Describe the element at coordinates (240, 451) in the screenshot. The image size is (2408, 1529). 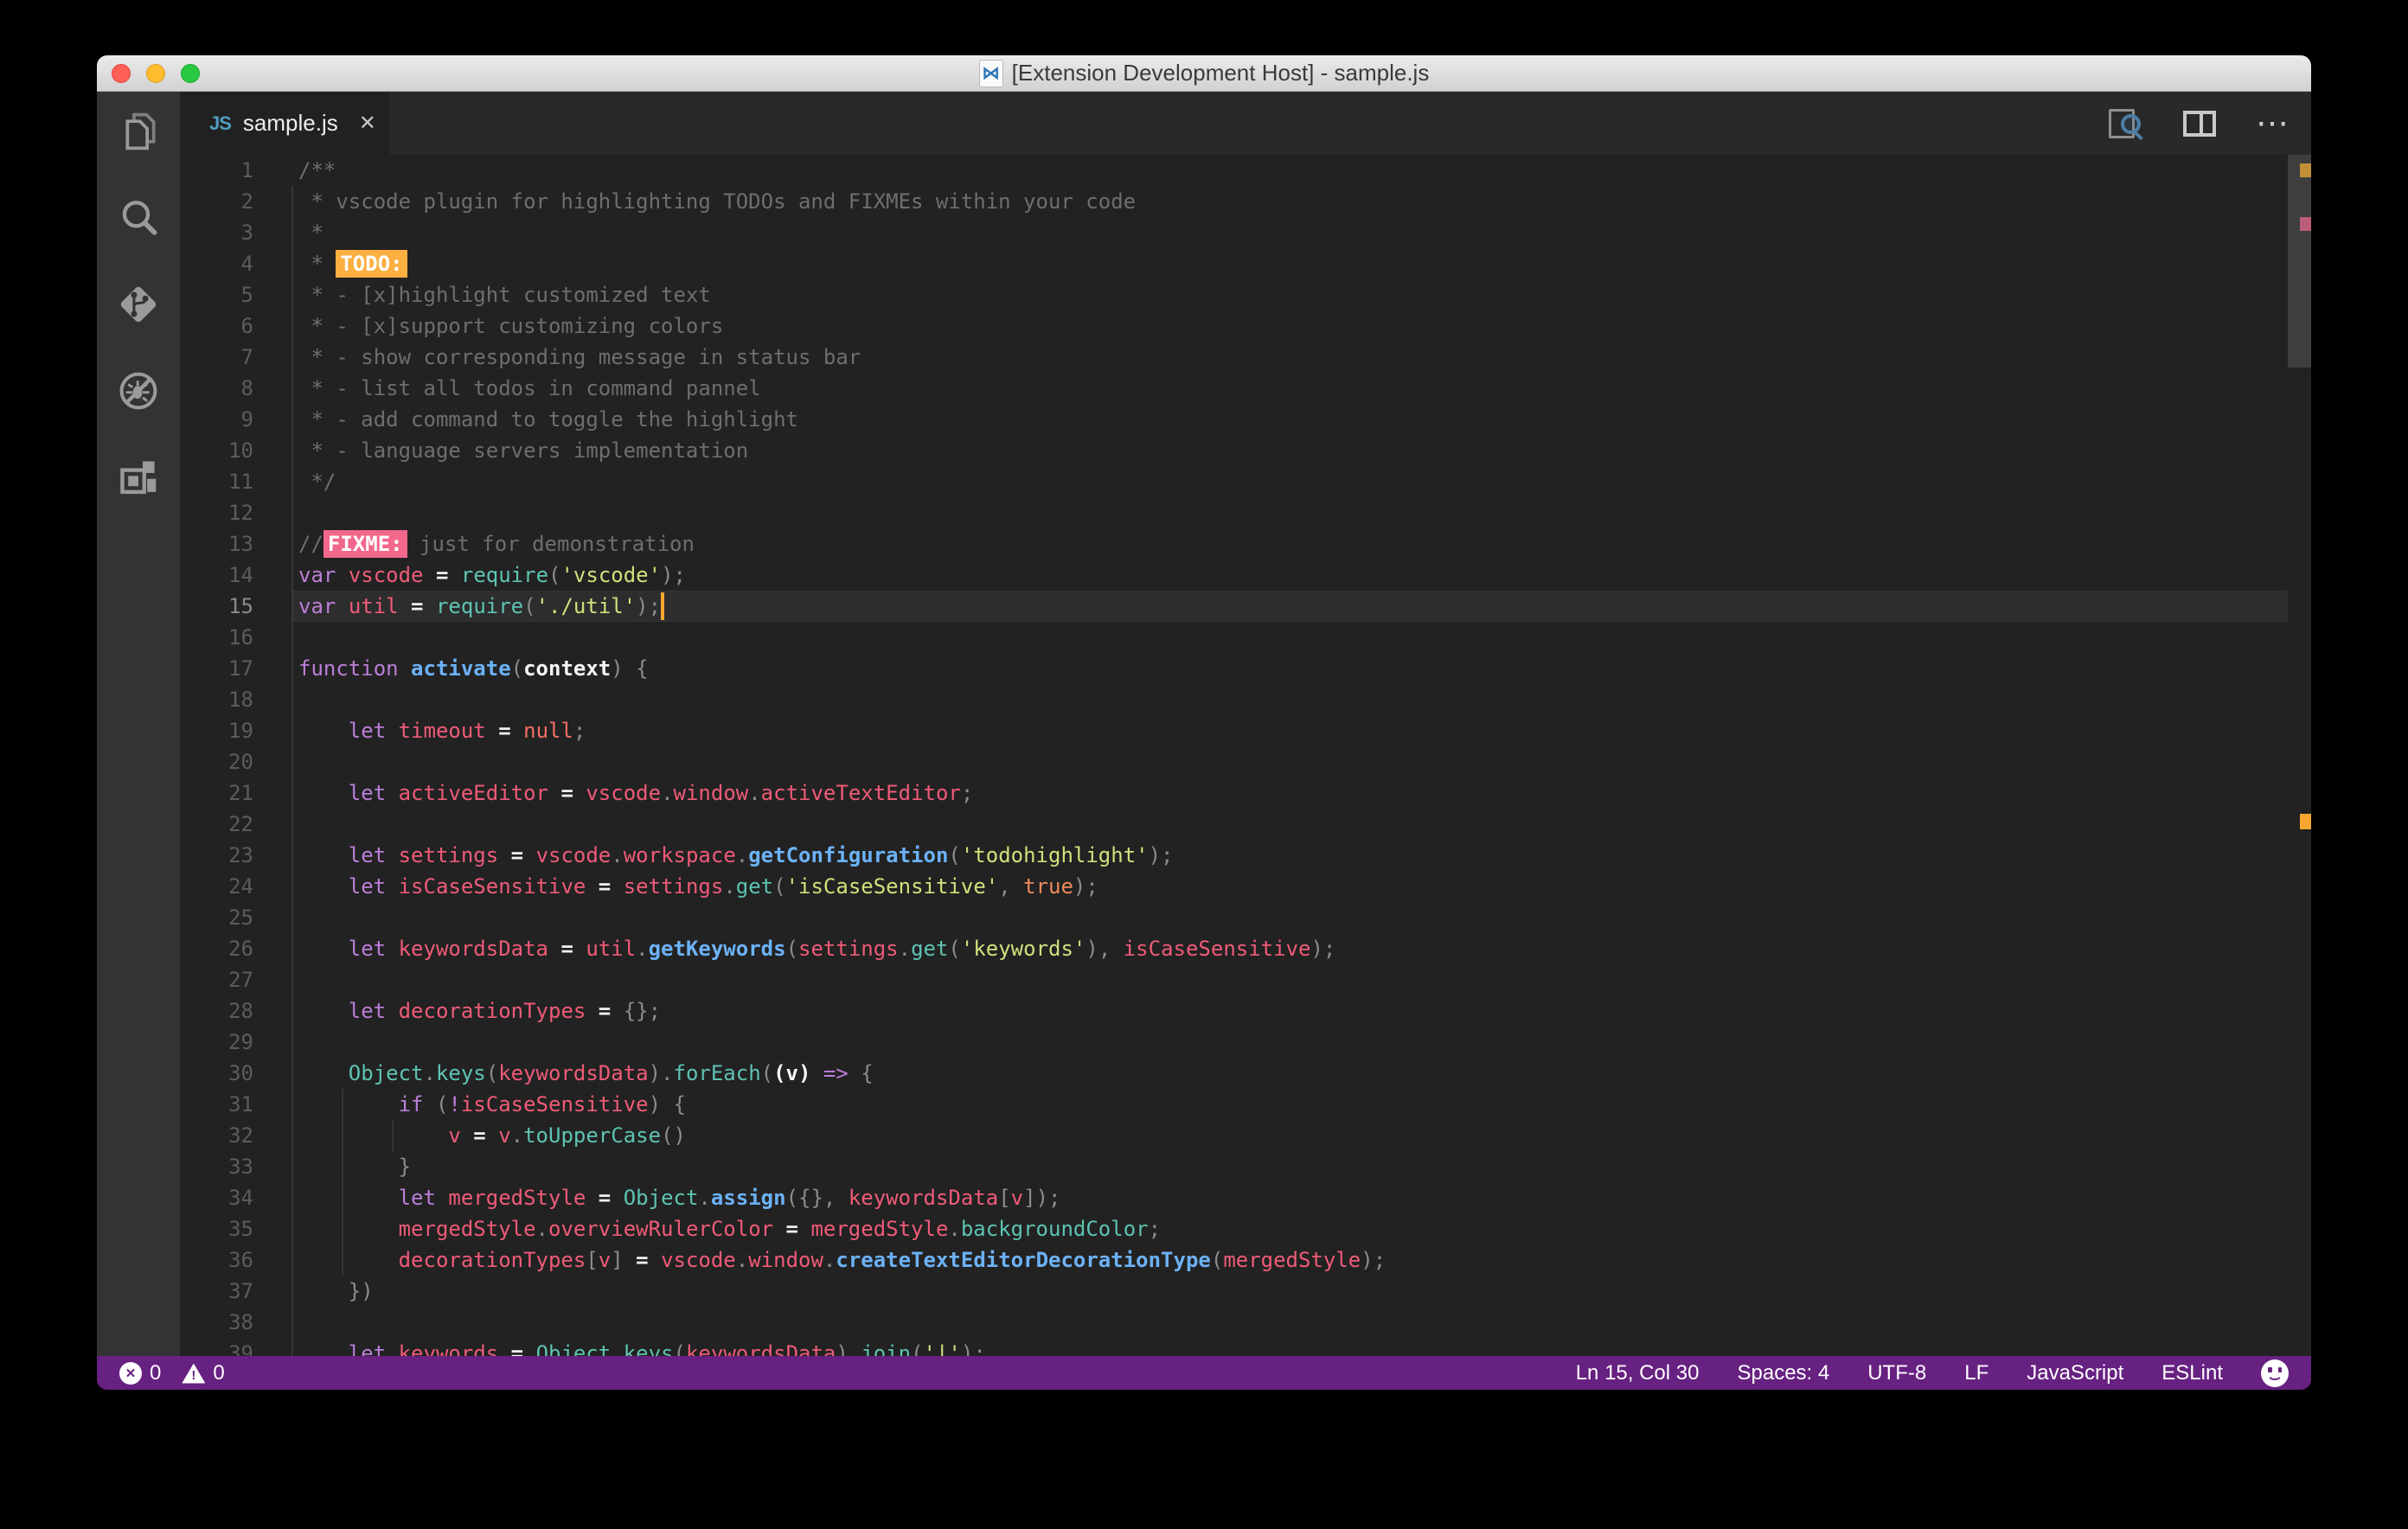
I see `line-number: 10` at that location.